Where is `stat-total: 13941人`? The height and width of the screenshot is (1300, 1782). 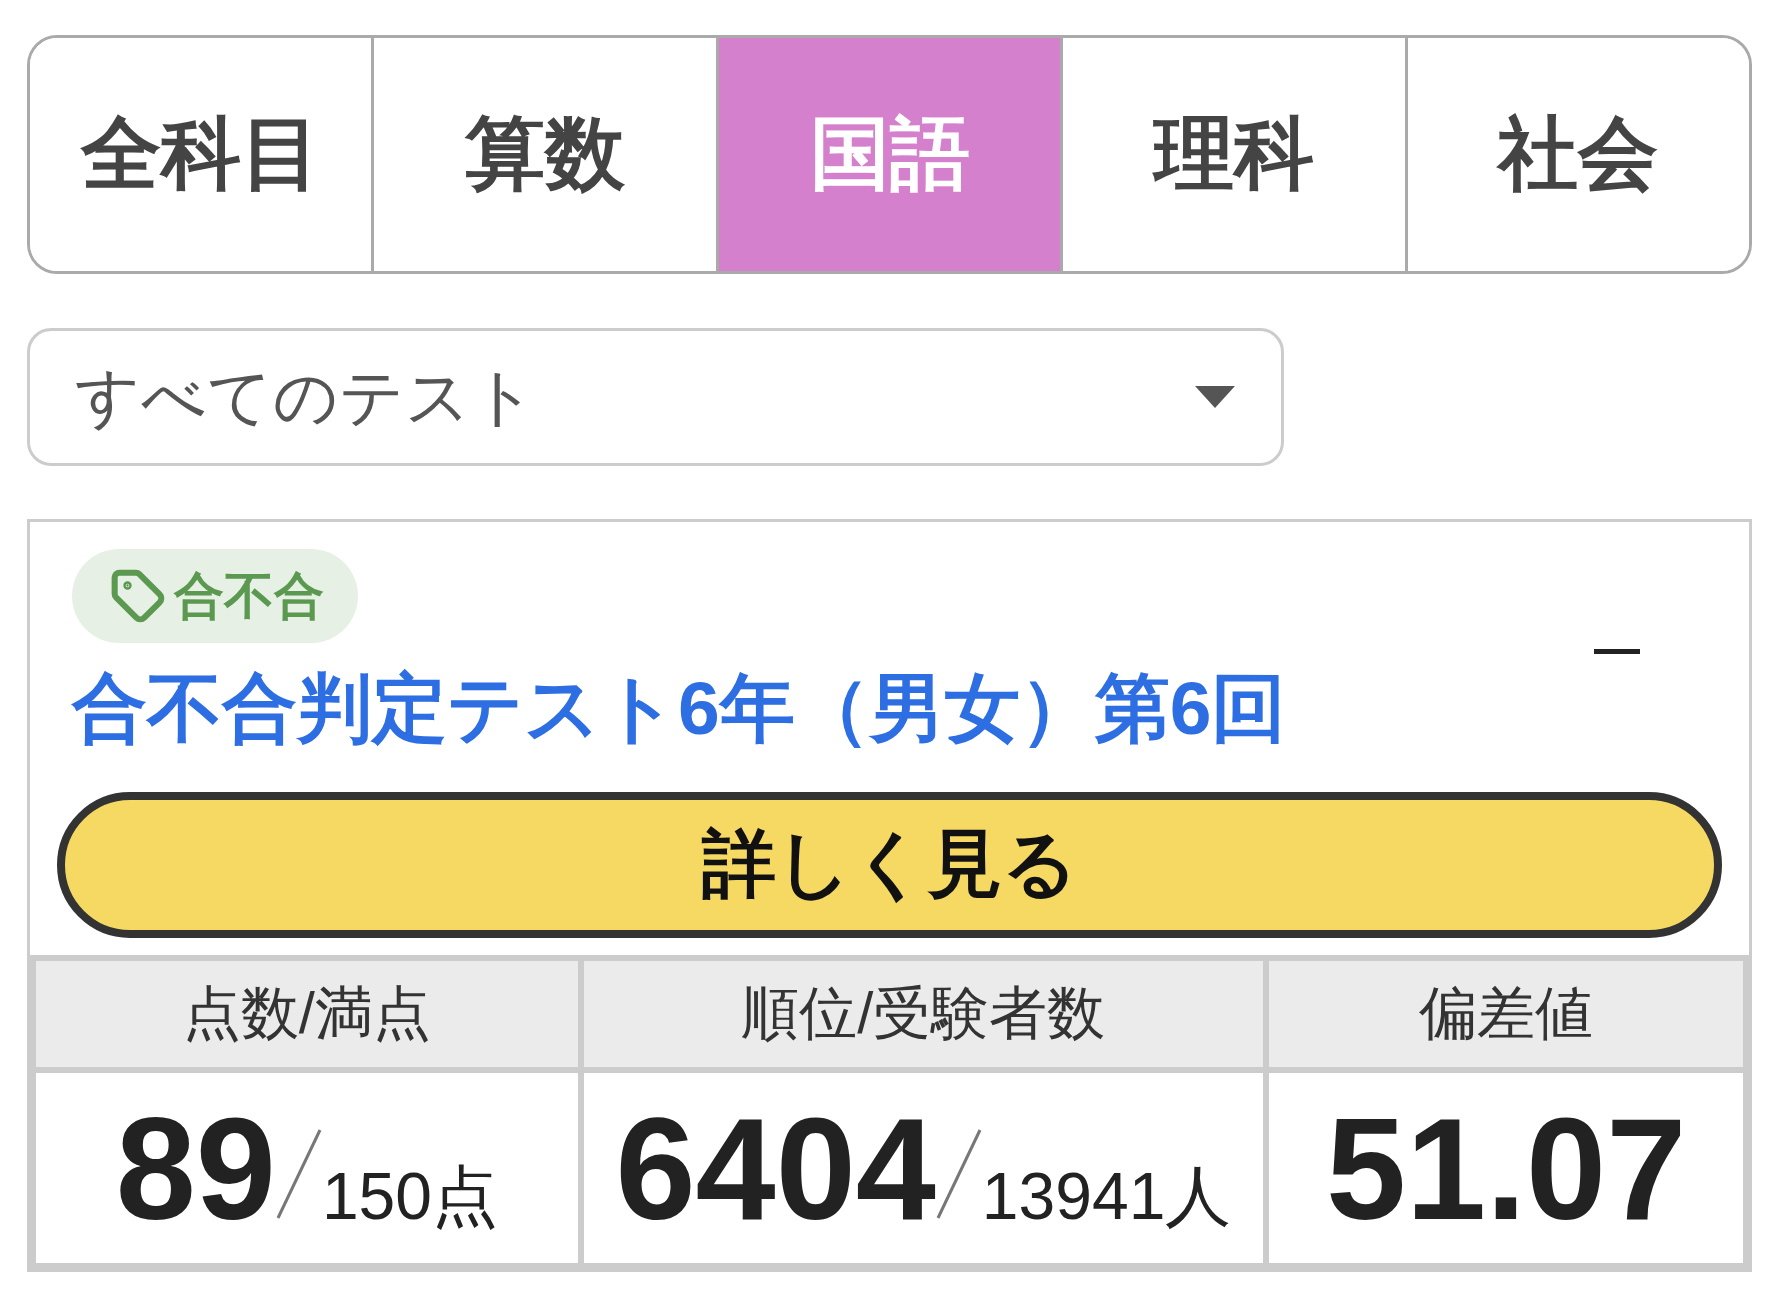
stat-total: 13941人 is located at coordinates (1106, 1196).